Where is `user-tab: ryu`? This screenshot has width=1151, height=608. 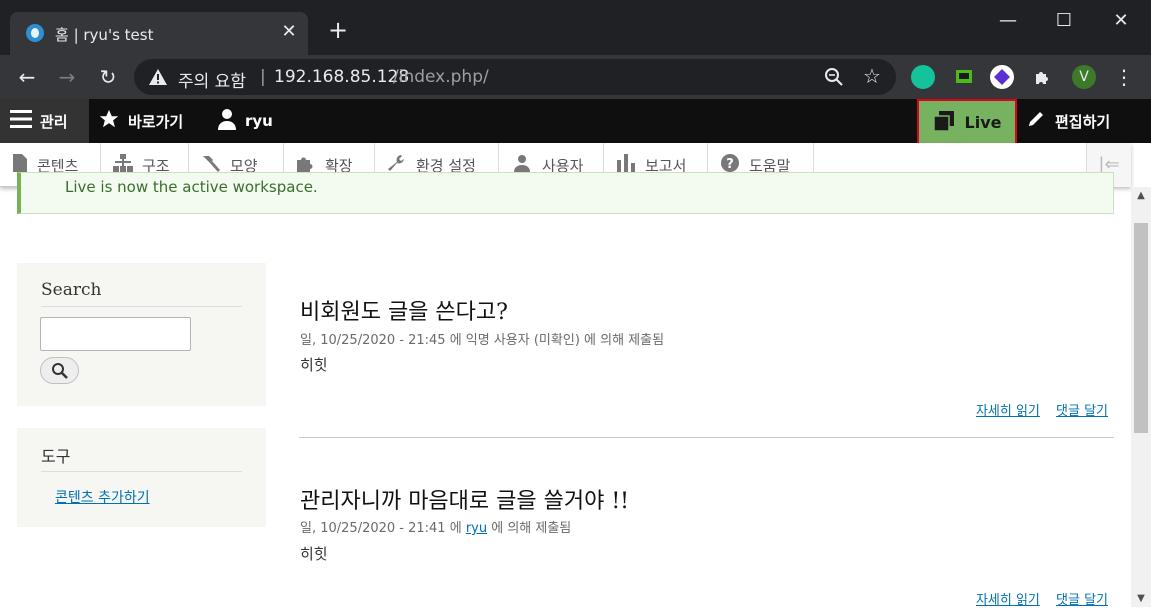 user-tab: ryu is located at coordinates (245, 121).